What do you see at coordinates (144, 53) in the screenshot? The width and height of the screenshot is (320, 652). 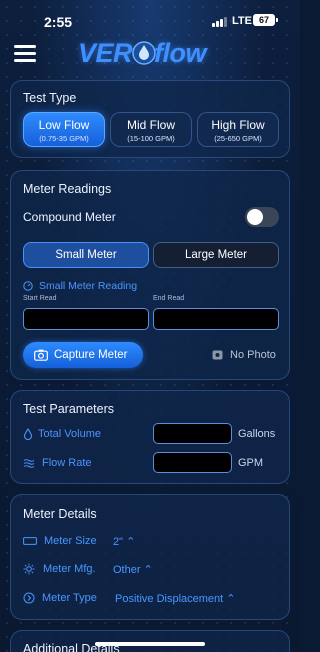 I see `water-drop-logo-icon` at bounding box center [144, 53].